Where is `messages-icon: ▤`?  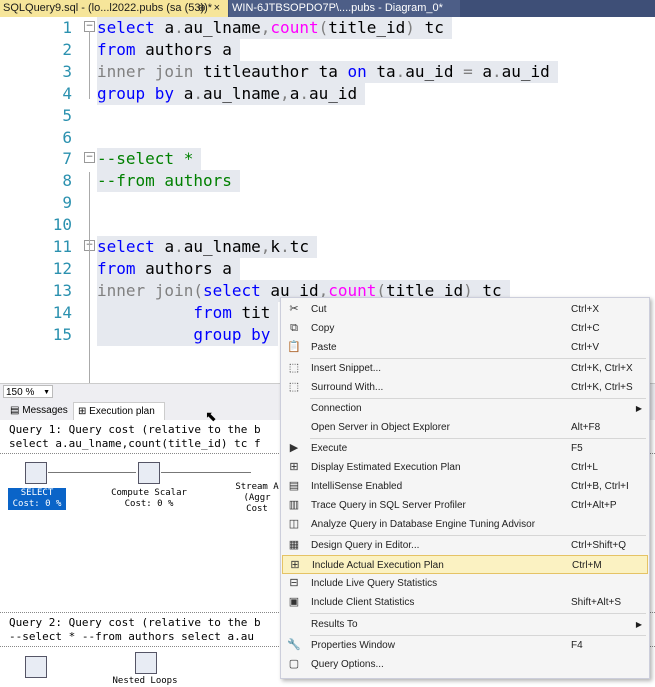 messages-icon: ▤ is located at coordinates (16, 410).